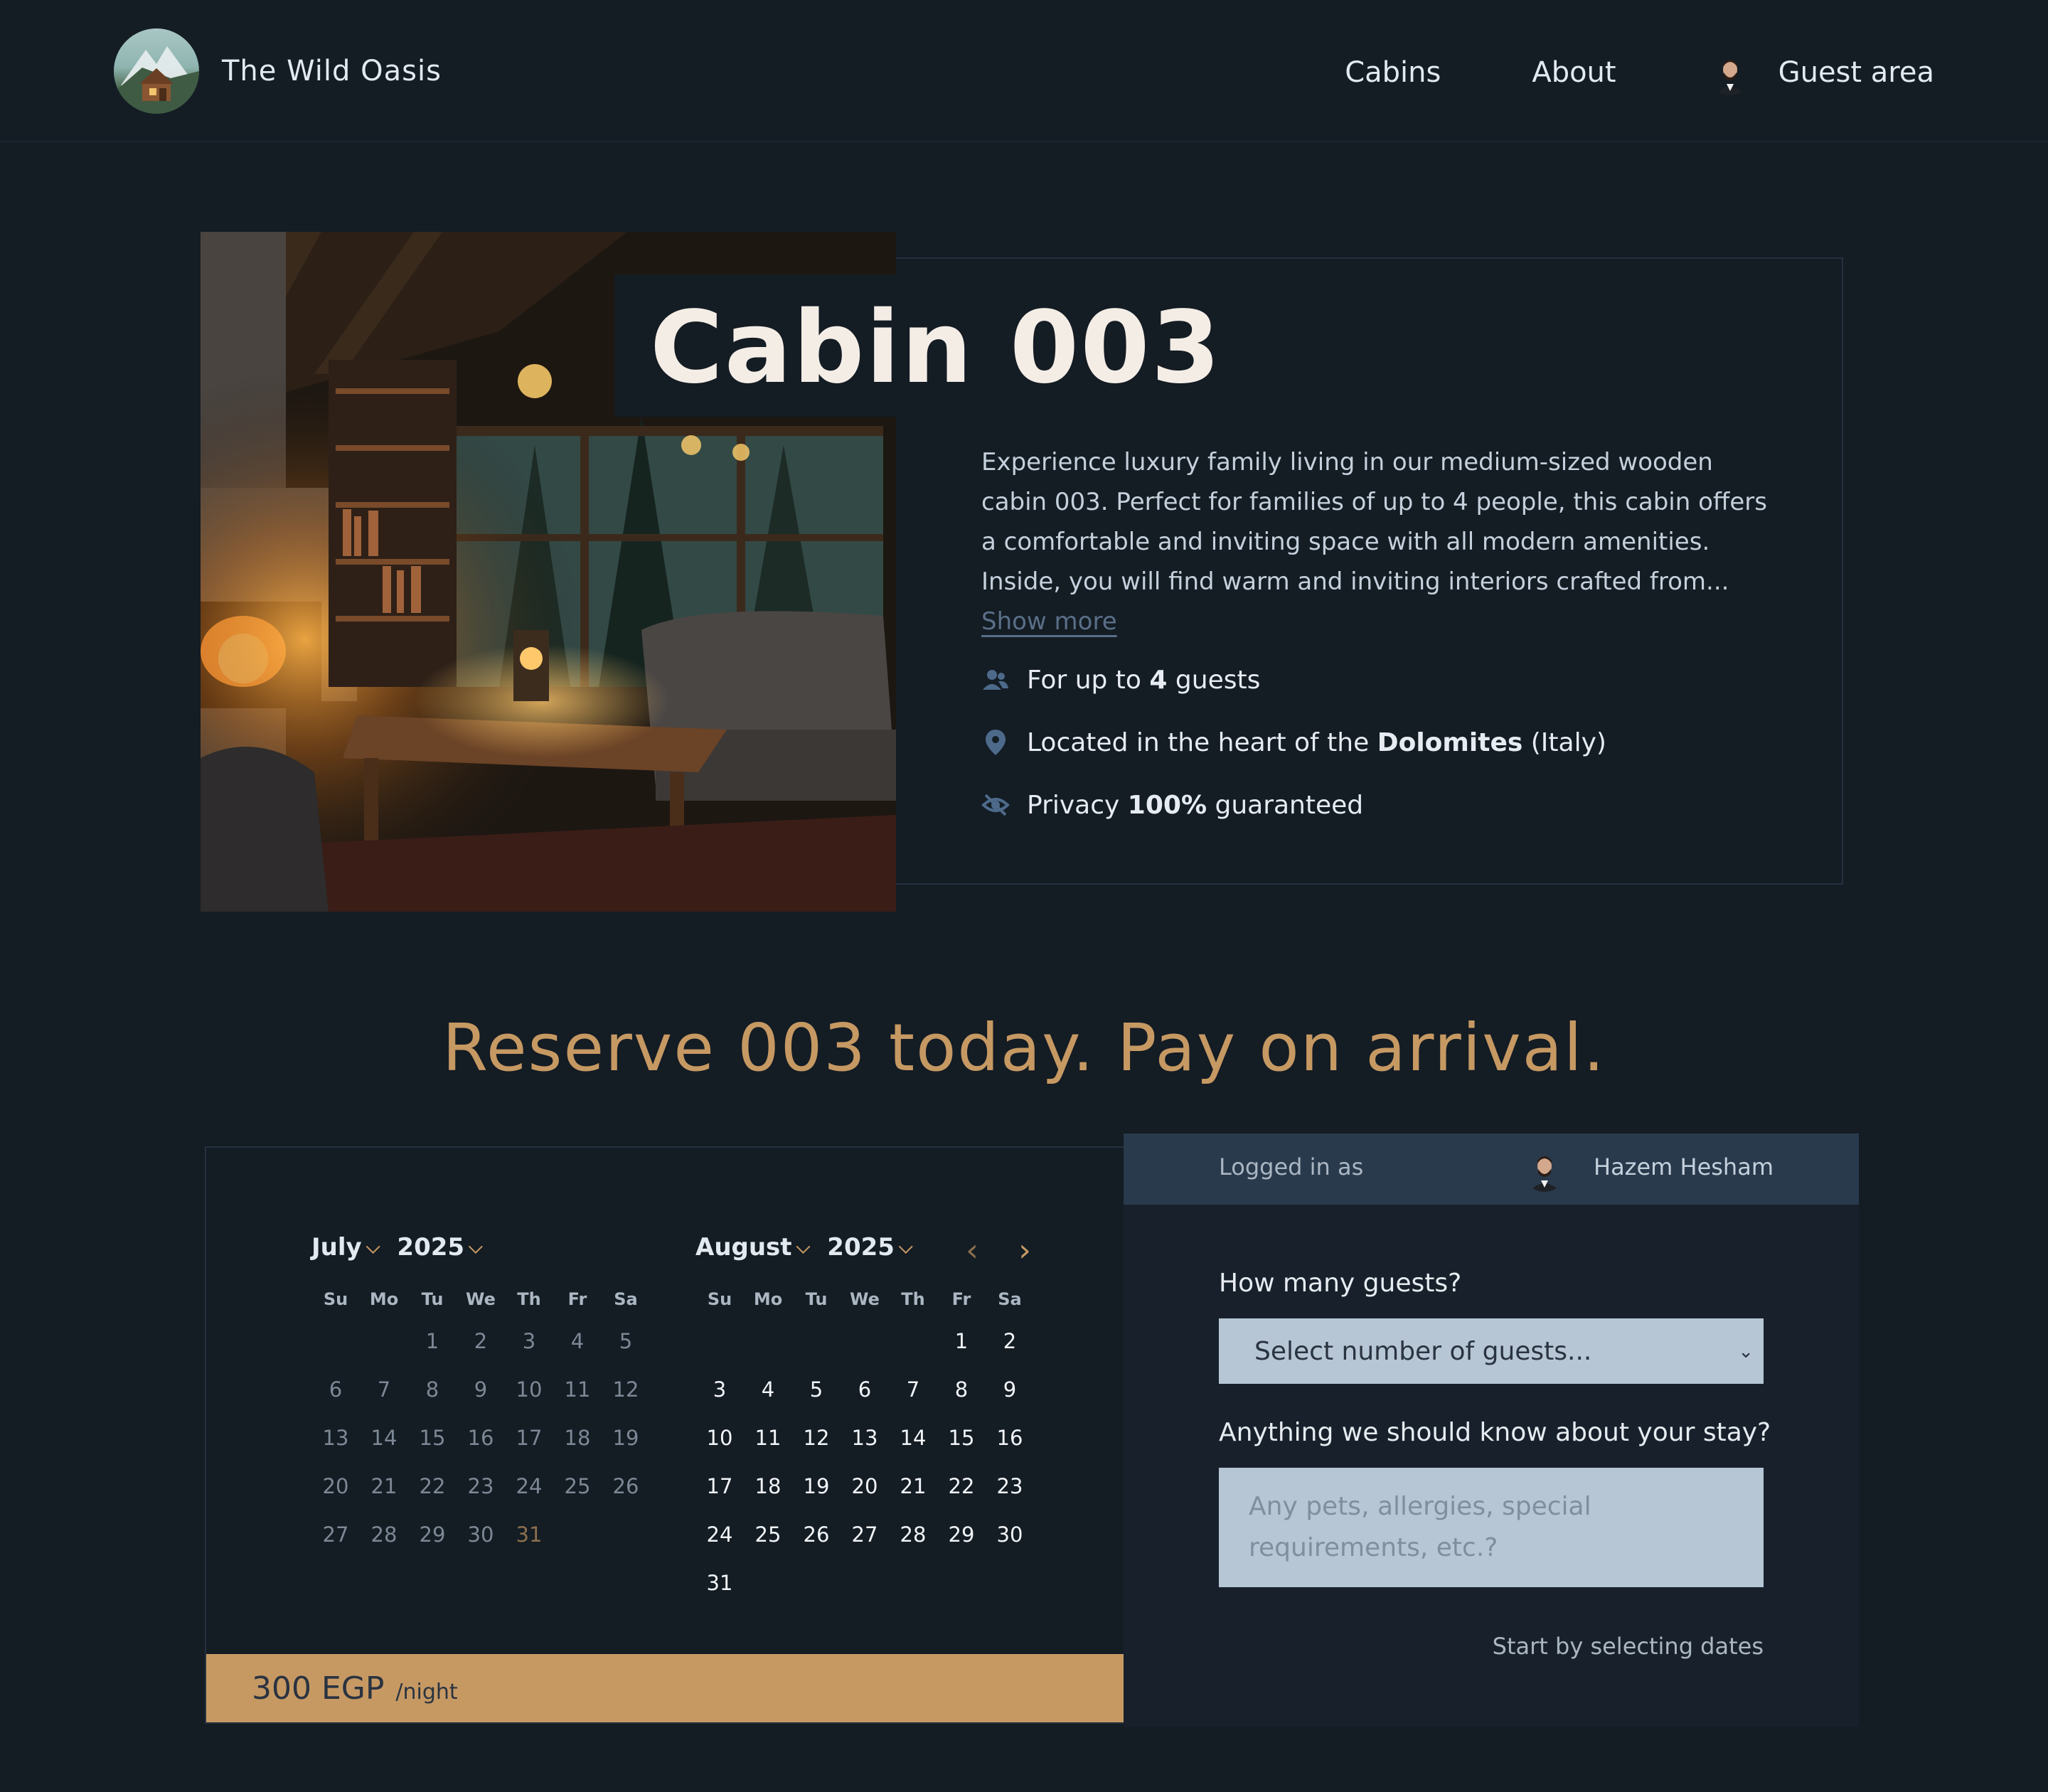 The height and width of the screenshot is (1792, 2048). What do you see at coordinates (1746, 1351) in the screenshot?
I see `chevron-down-icon: ⌄` at bounding box center [1746, 1351].